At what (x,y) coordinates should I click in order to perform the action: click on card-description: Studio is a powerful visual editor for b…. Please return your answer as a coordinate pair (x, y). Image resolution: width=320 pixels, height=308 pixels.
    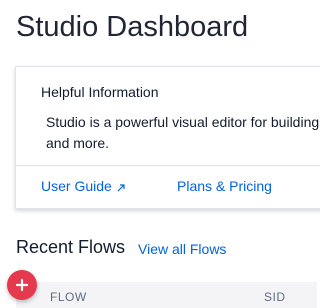
    Looking at the image, I should click on (183, 132).